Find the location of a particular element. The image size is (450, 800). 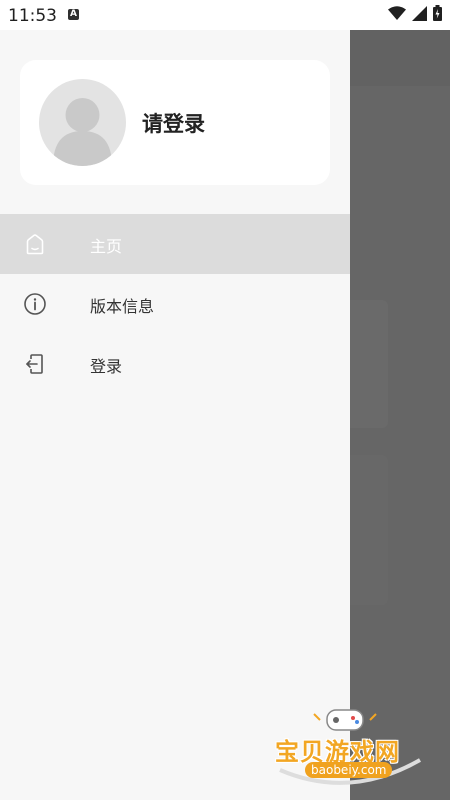

background-app-bar is located at coordinates (400, 58).